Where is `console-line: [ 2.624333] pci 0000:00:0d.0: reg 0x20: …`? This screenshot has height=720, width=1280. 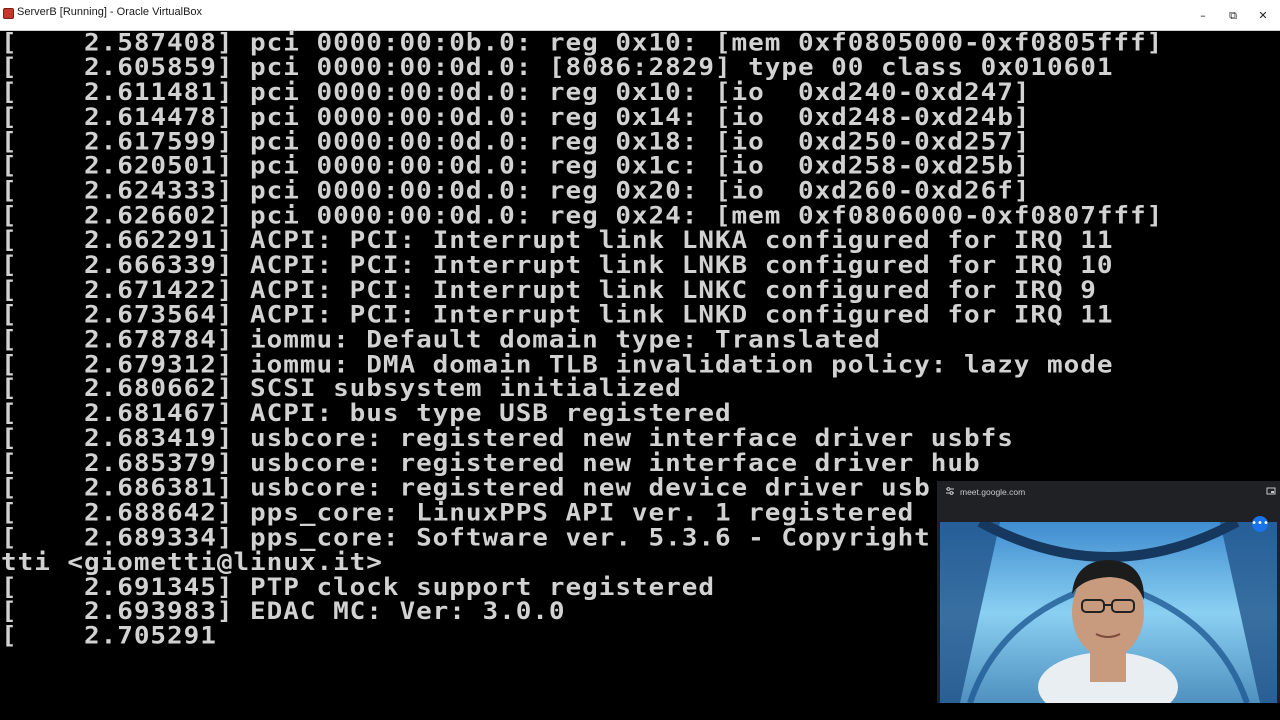
console-line: [ 2.624333] pci 0000:00:0d.0: reg 0x20: … is located at coordinates (516, 191).